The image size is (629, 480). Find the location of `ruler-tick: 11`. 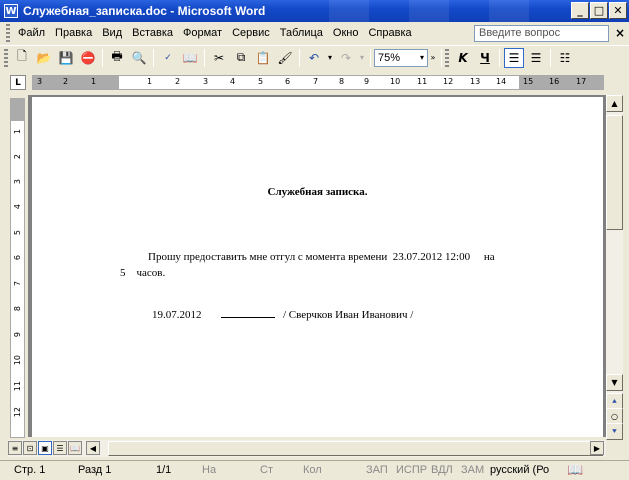

ruler-tick: 11 is located at coordinates (422, 81).